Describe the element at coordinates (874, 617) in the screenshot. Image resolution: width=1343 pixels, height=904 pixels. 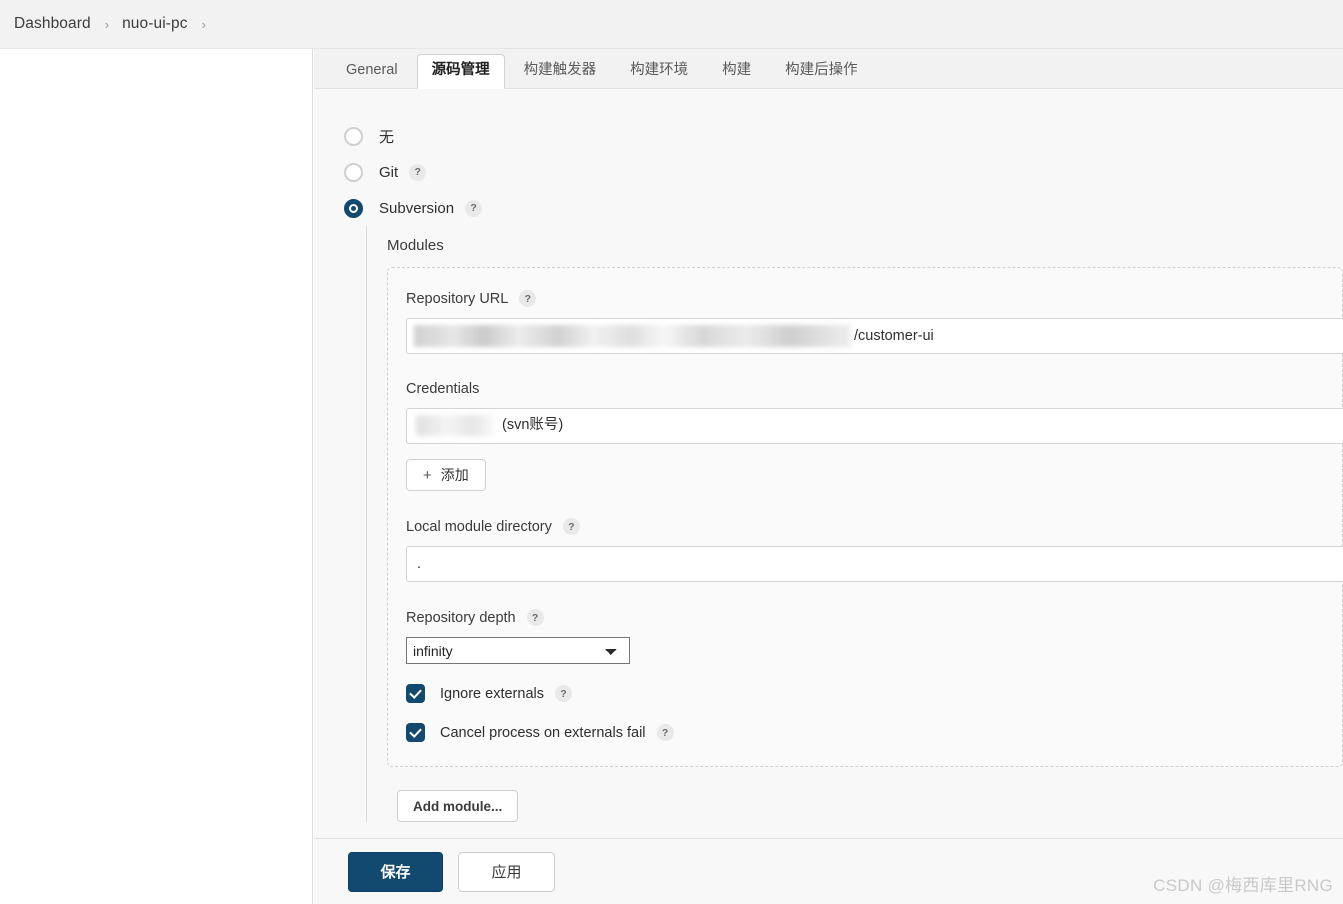
I see `repository-depth-label-row: Repository depth ?` at that location.